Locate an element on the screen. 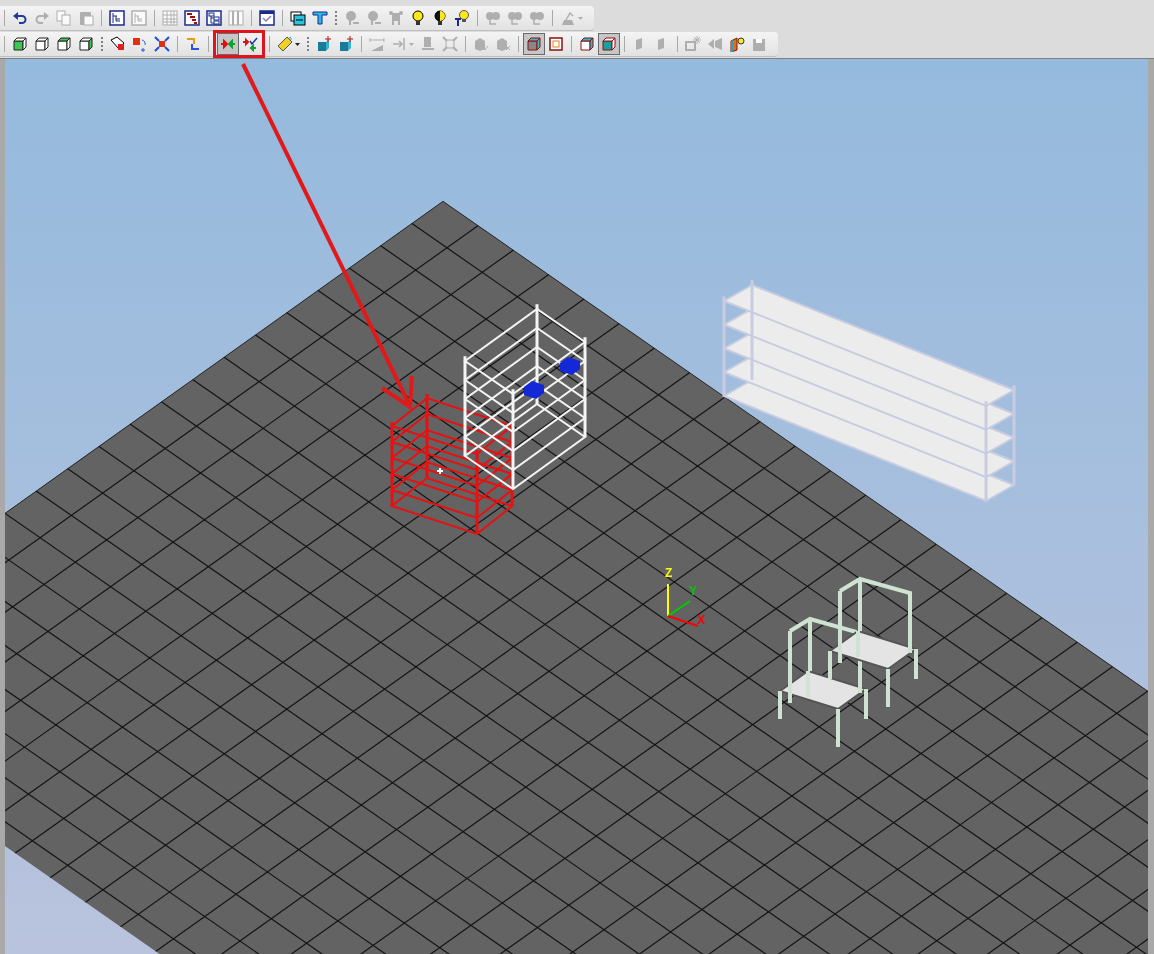 The height and width of the screenshot is (954, 1154). gantt-chart-icon is located at coordinates (192, 18).